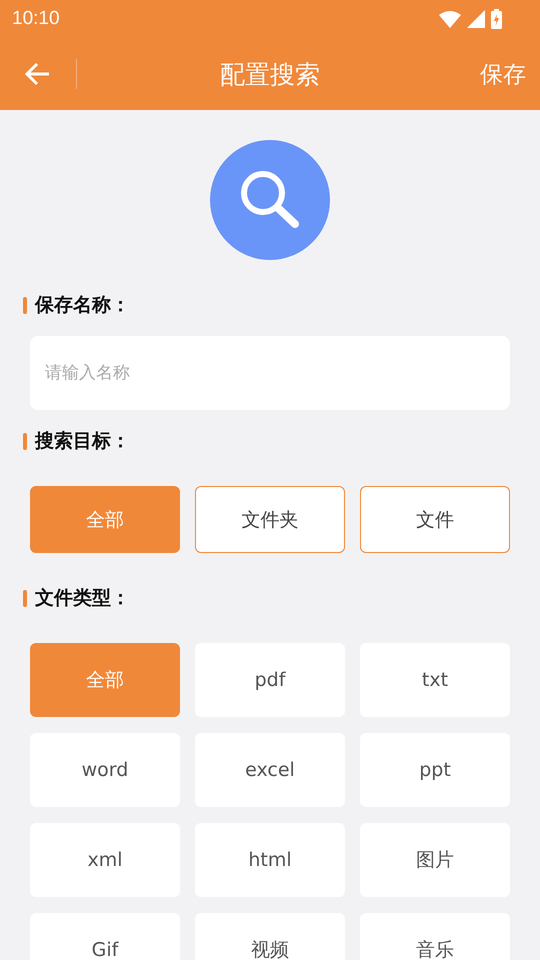 The height and width of the screenshot is (960, 540). What do you see at coordinates (105, 770) in the screenshot?
I see `file-type-option: word` at bounding box center [105, 770].